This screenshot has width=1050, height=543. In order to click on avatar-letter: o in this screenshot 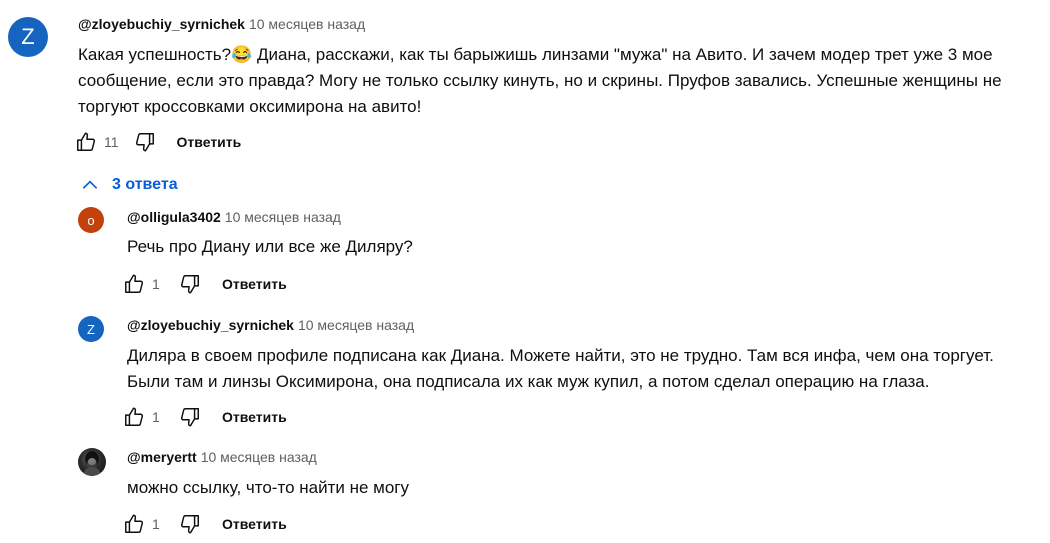, I will do `click(91, 220)`.